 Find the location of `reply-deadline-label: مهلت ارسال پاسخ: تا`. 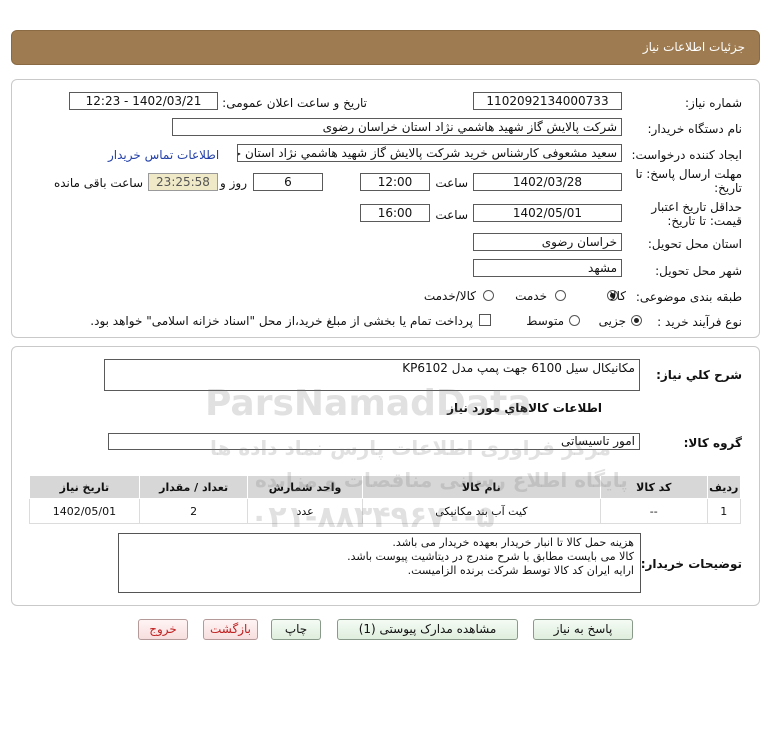

reply-deadline-label: مهلت ارسال پاسخ: تا is located at coordinates (688, 174).